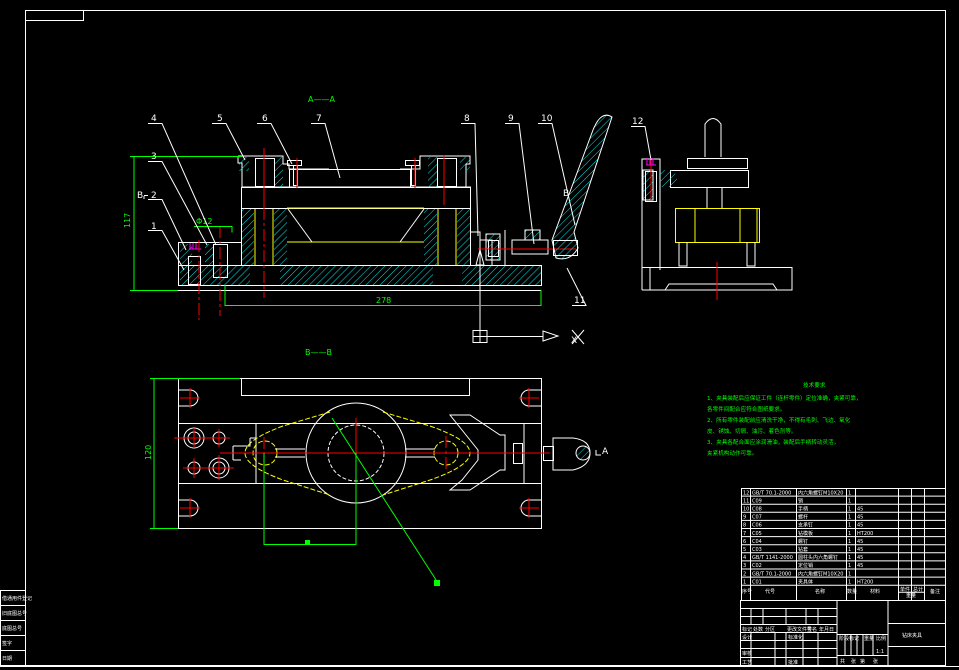  What do you see at coordinates (805, 525) in the screenshot?
I see `cell-name: 支承钉` at bounding box center [805, 525].